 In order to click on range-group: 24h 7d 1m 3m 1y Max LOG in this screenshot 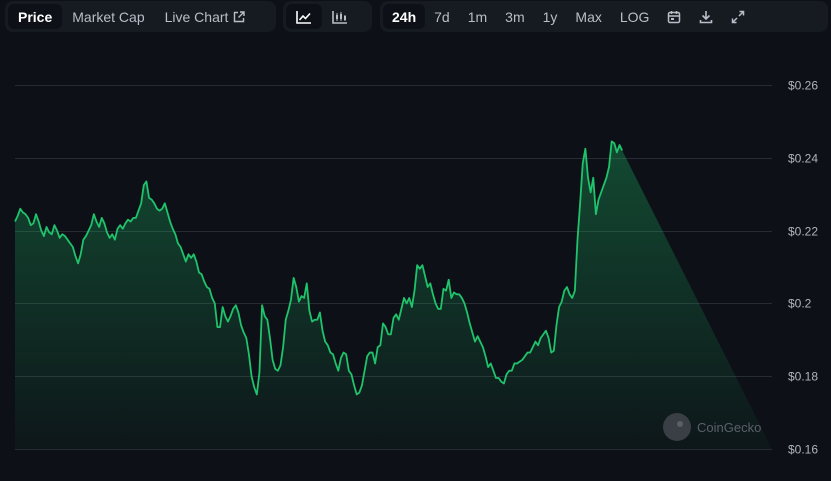, I will do `click(604, 16)`.